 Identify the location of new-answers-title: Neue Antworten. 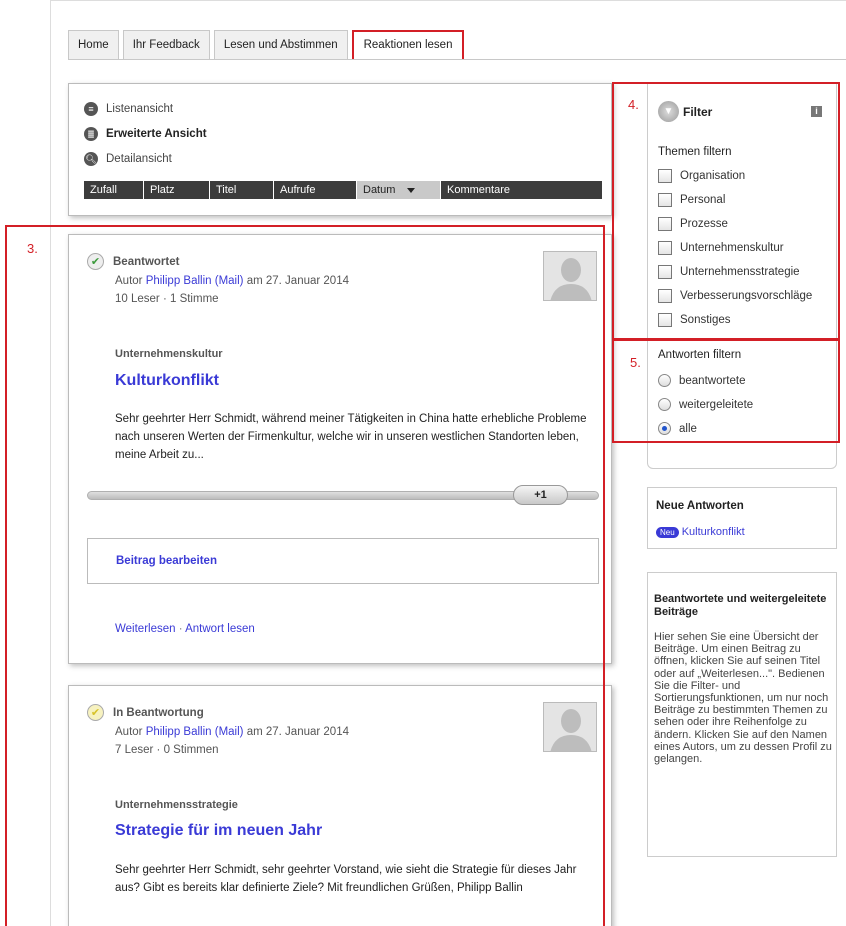
(700, 506).